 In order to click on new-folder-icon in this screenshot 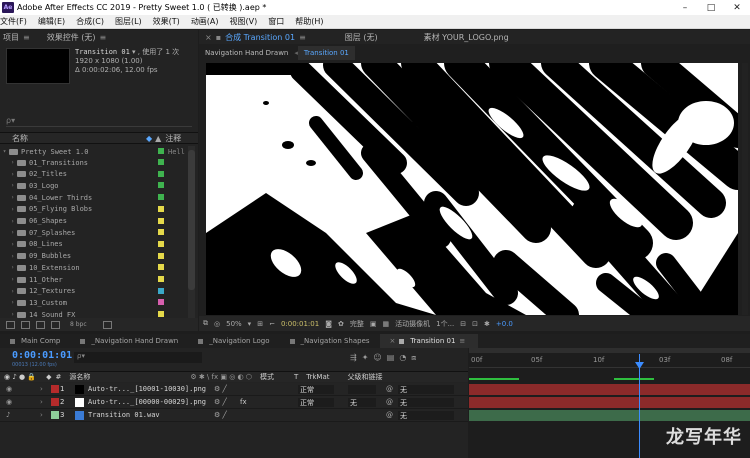, I will do `click(25, 324)`.